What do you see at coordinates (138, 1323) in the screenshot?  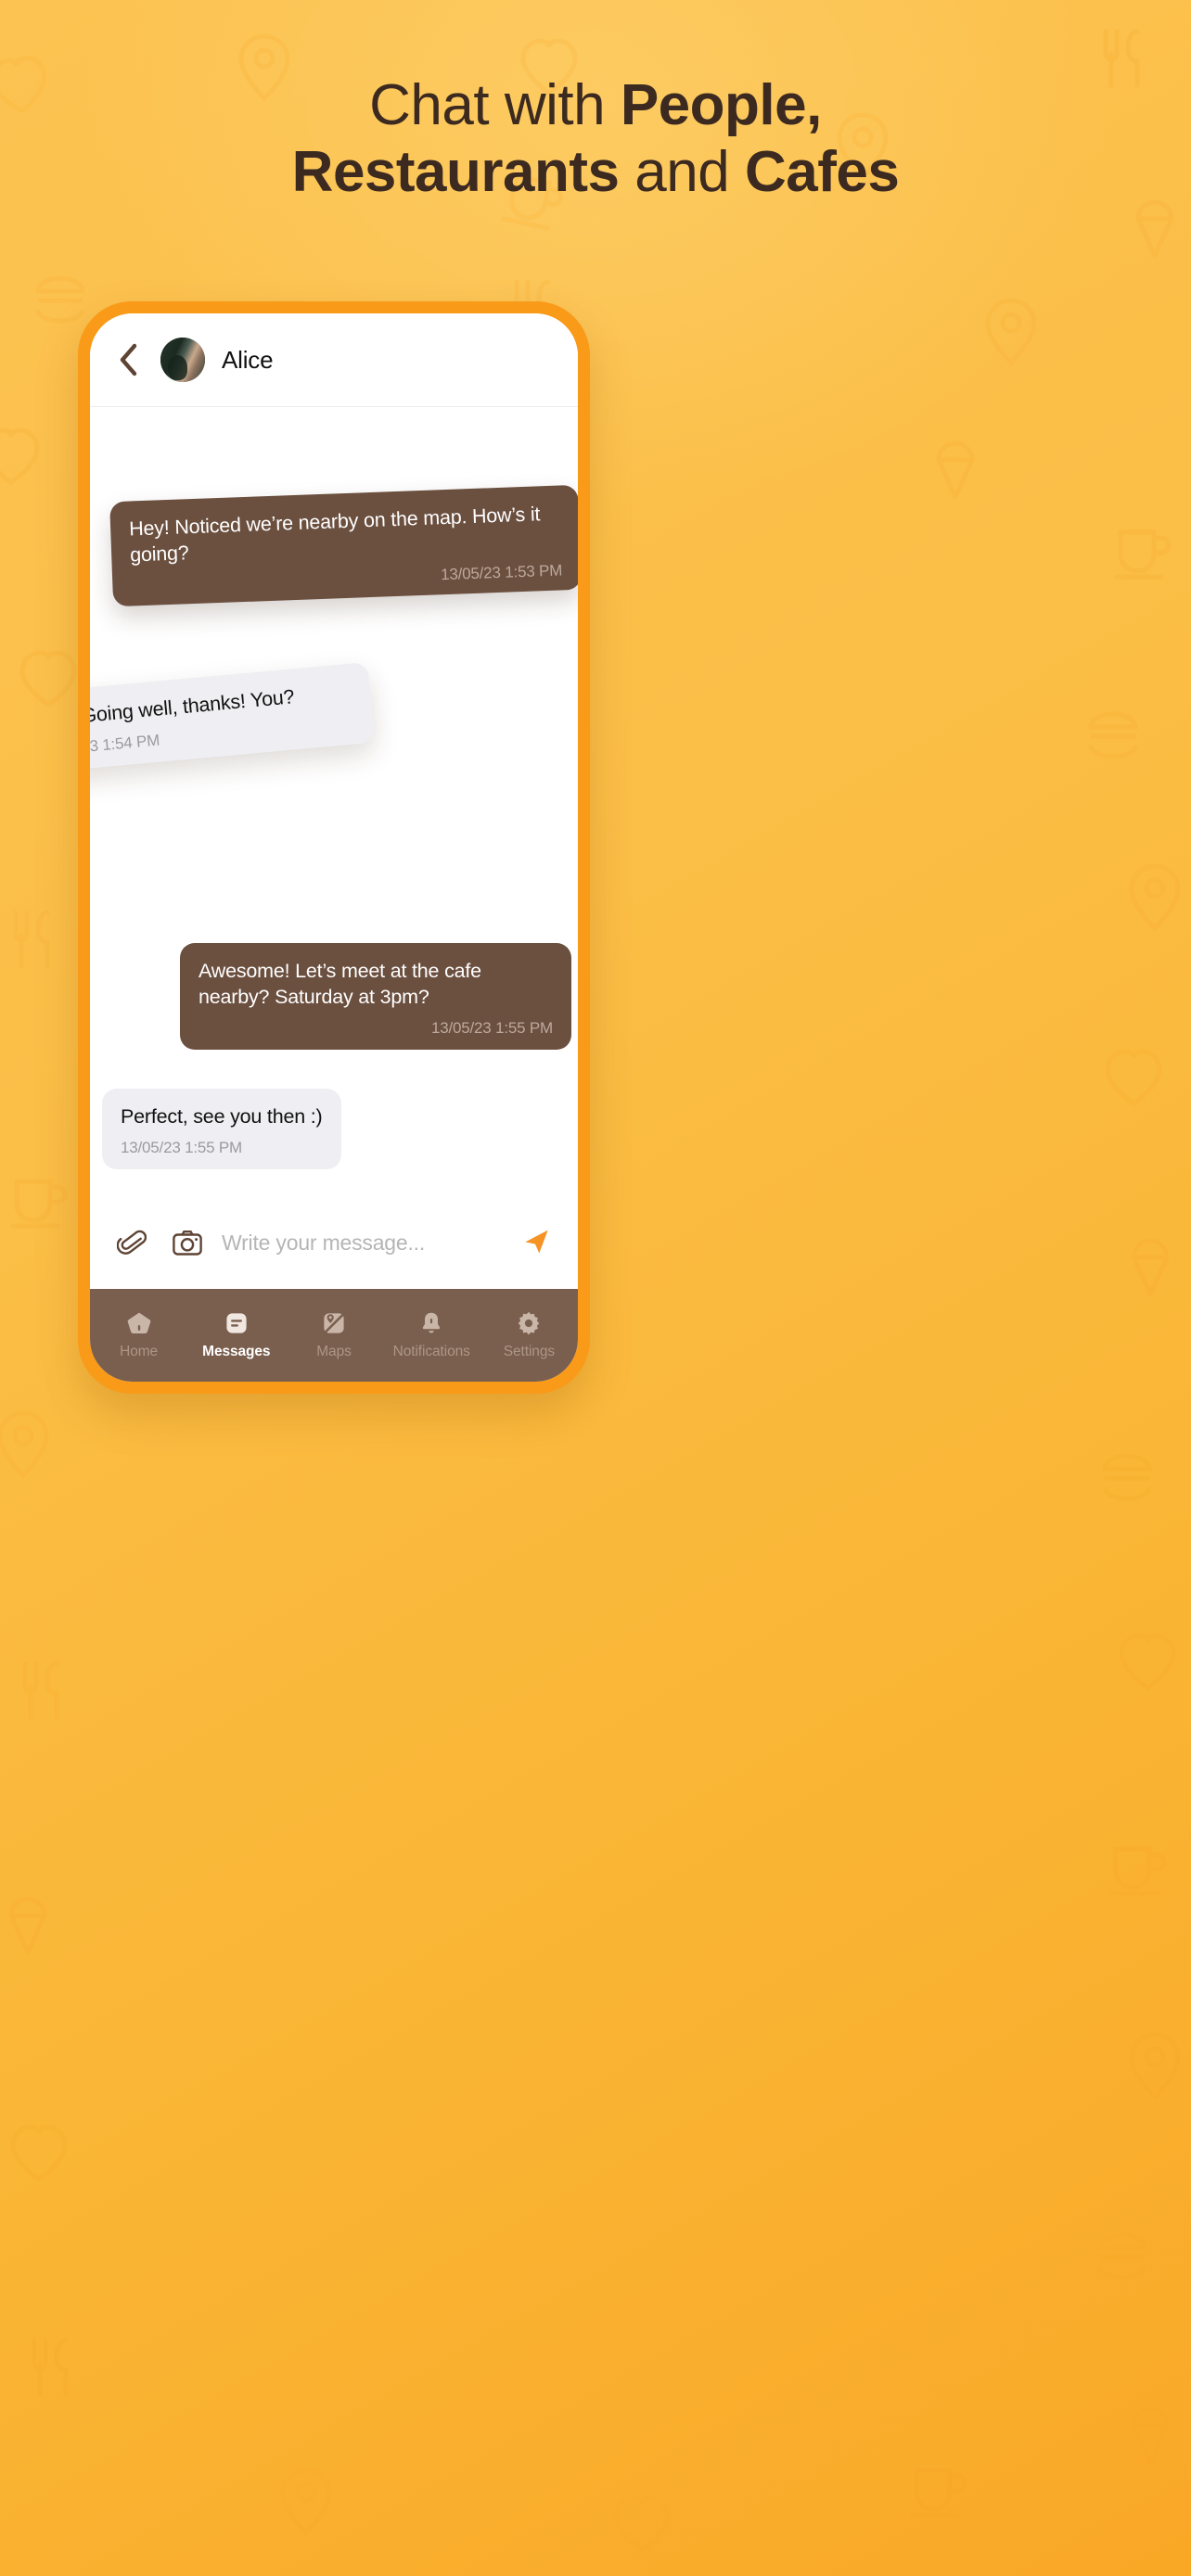 I see `home-icon` at bounding box center [138, 1323].